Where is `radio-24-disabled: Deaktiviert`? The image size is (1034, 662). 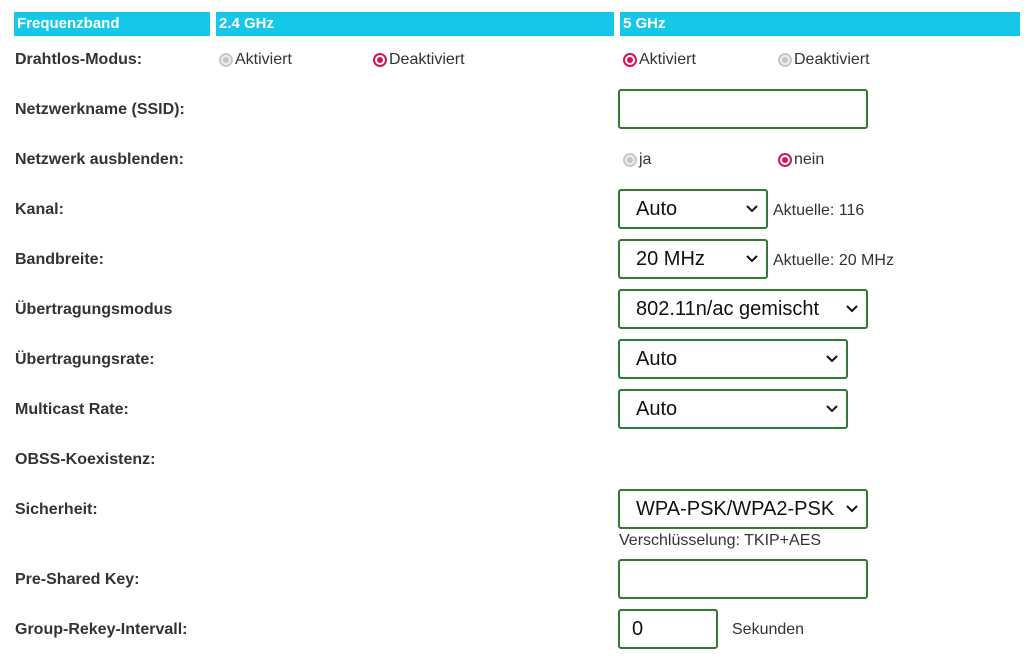 radio-24-disabled: Deaktiviert is located at coordinates (419, 60).